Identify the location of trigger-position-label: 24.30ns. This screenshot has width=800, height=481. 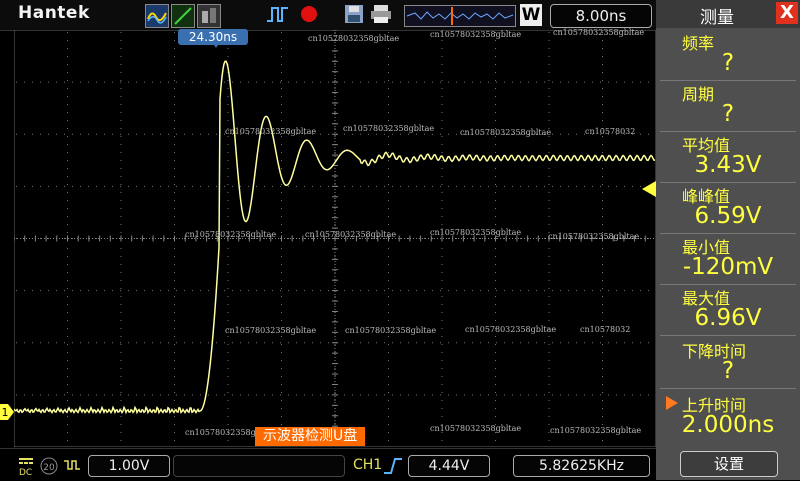
(213, 37).